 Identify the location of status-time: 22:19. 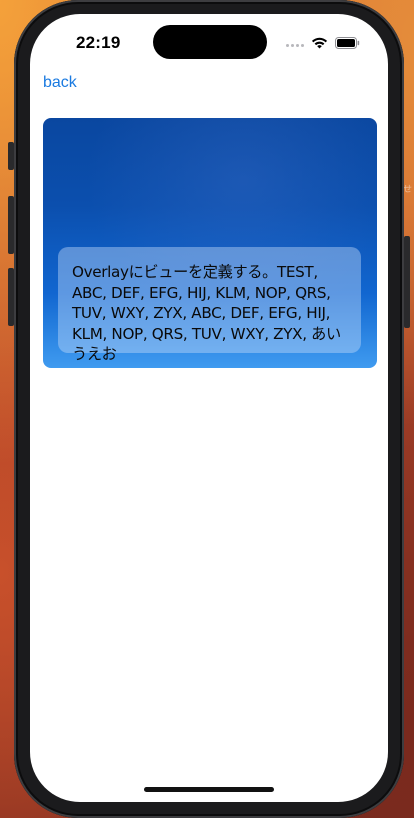
(98, 42).